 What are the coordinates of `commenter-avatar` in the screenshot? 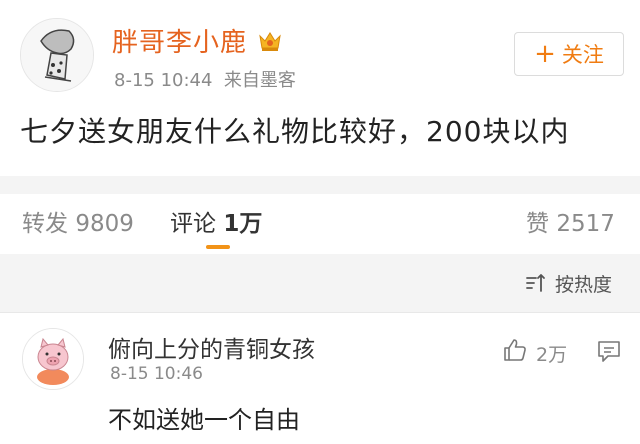 It's located at (53, 359).